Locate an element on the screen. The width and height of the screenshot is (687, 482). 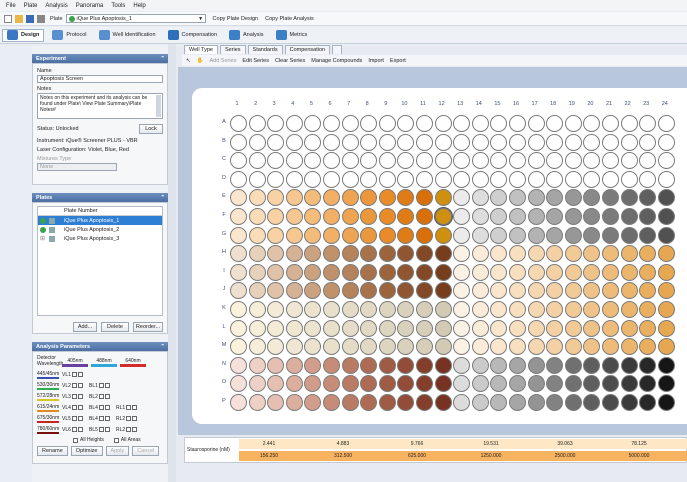
optimize-button: Optimize is located at coordinates (86, 451).